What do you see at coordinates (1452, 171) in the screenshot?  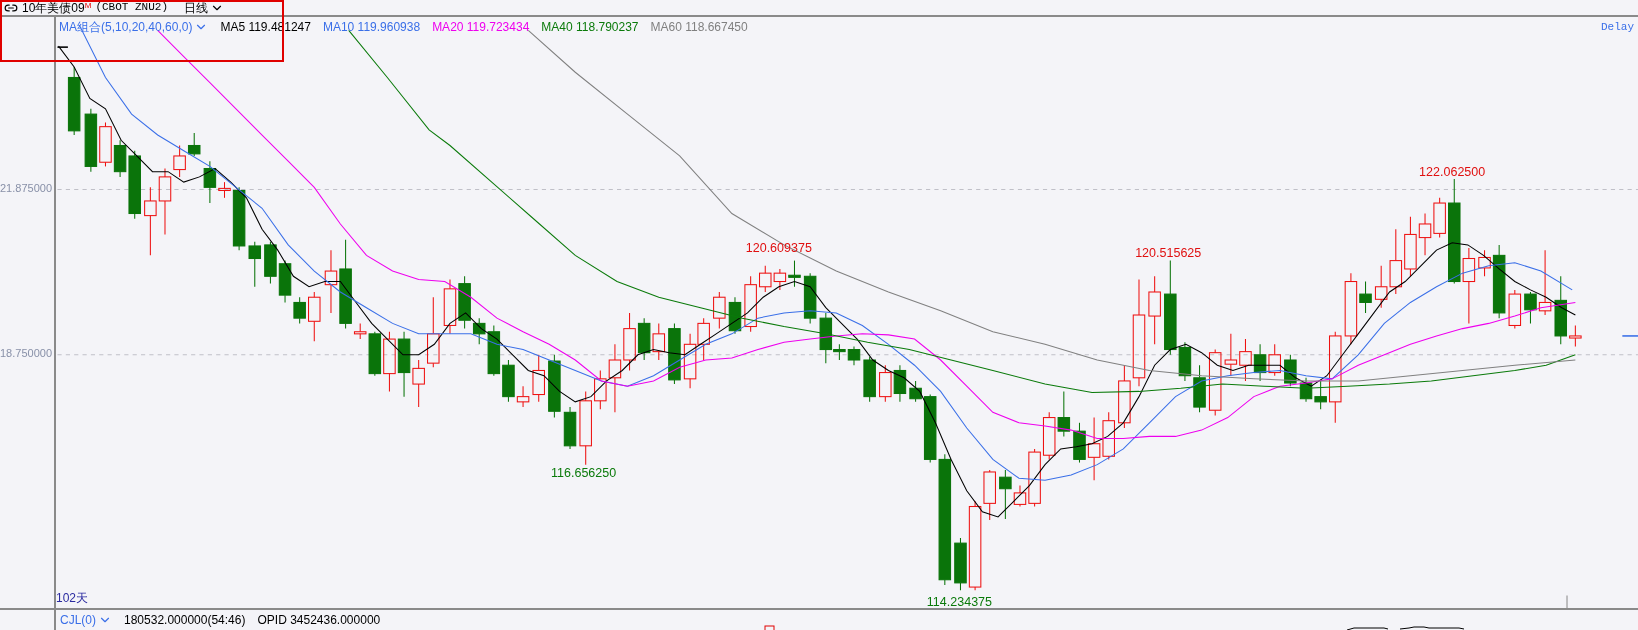 I see `price-annotation: 122.062500` at bounding box center [1452, 171].